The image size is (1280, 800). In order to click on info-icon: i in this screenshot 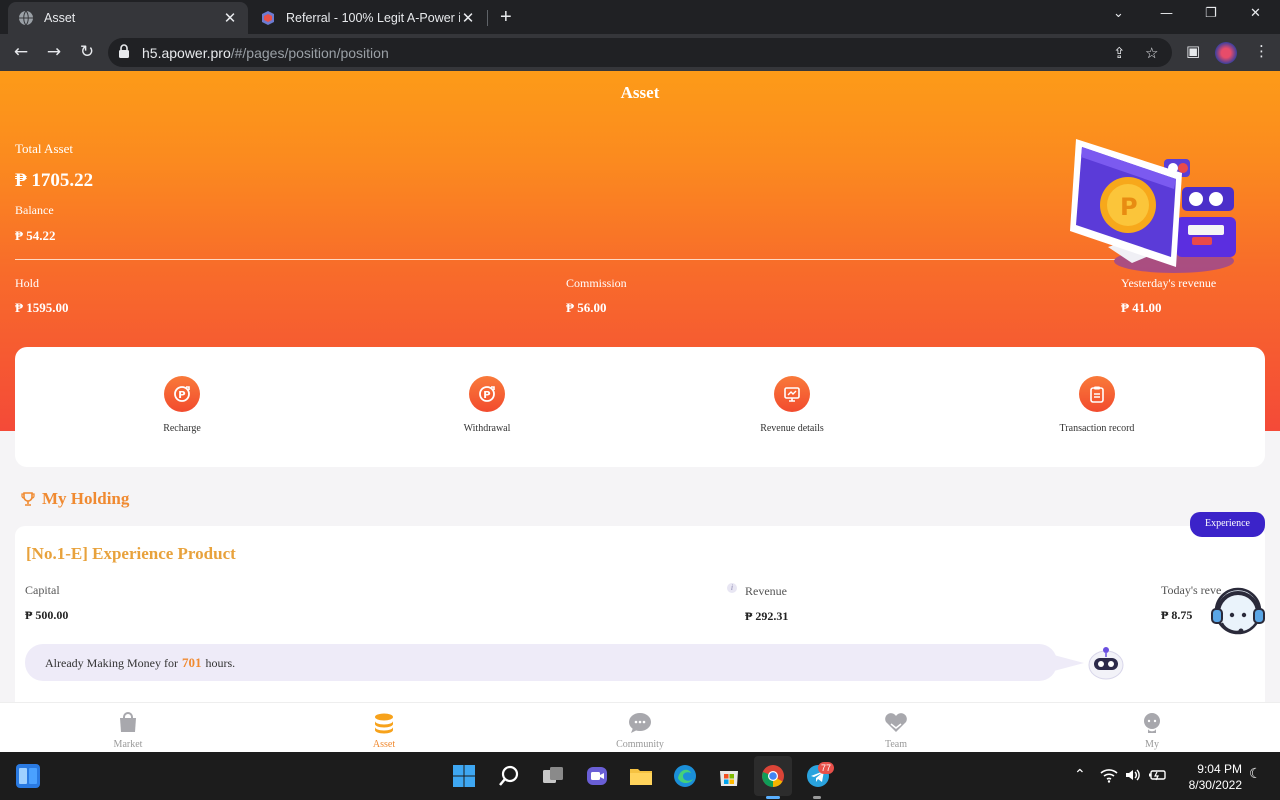, I will do `click(732, 588)`.